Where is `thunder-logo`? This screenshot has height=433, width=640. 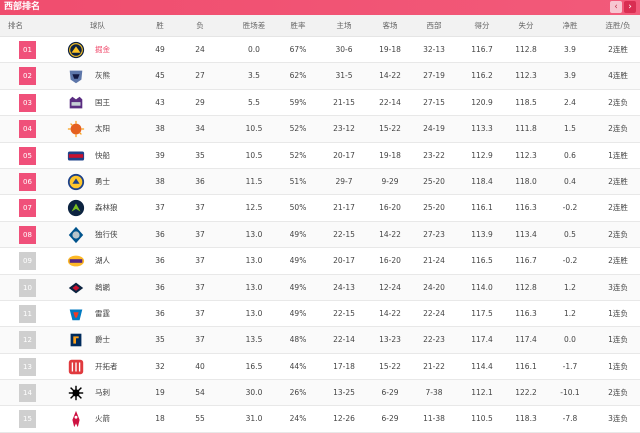
thunder-logo is located at coordinates (76, 314).